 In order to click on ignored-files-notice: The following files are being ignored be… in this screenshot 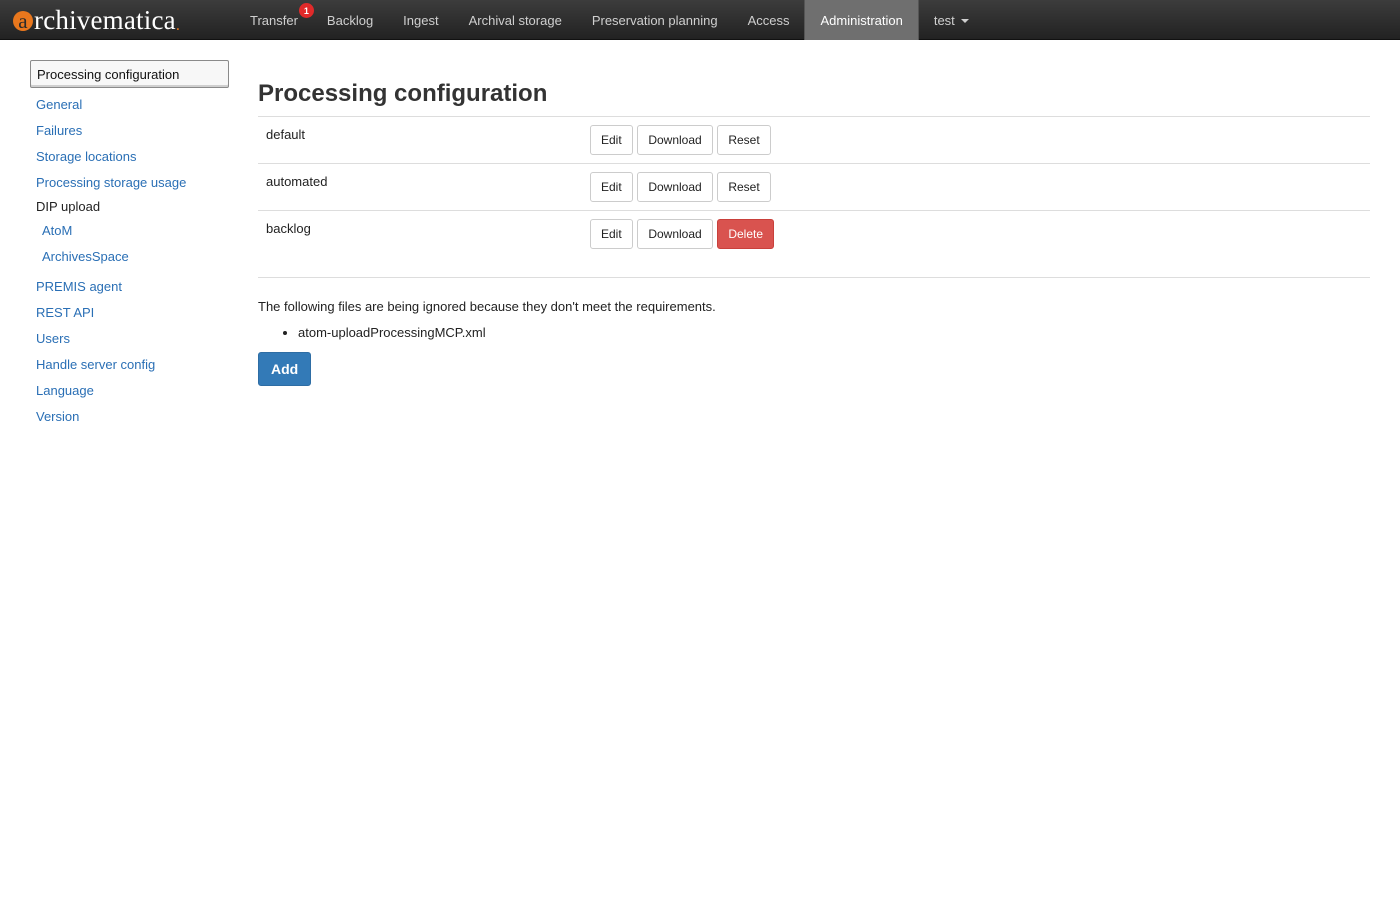, I will do `click(487, 306)`.